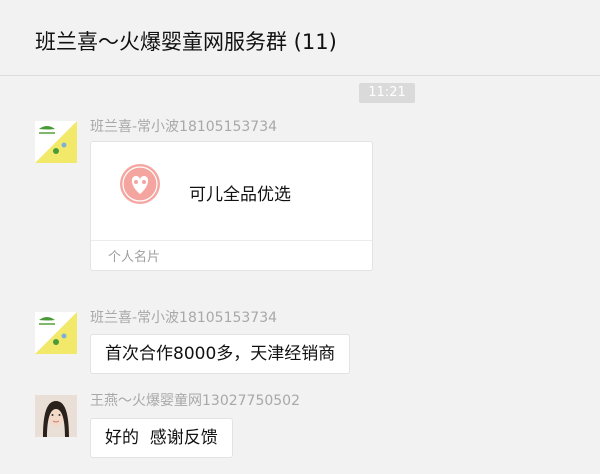 The image size is (600, 474). What do you see at coordinates (140, 184) in the screenshot?
I see `heart-logo-icon` at bounding box center [140, 184].